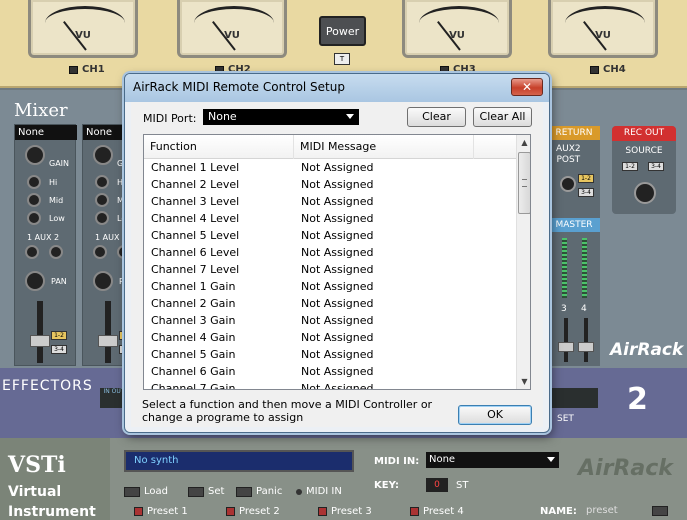 This screenshot has height=520, width=687. What do you see at coordinates (330, 321) in the screenshot?
I see `table-row: Channel 3 Gain Not Assigned` at bounding box center [330, 321].